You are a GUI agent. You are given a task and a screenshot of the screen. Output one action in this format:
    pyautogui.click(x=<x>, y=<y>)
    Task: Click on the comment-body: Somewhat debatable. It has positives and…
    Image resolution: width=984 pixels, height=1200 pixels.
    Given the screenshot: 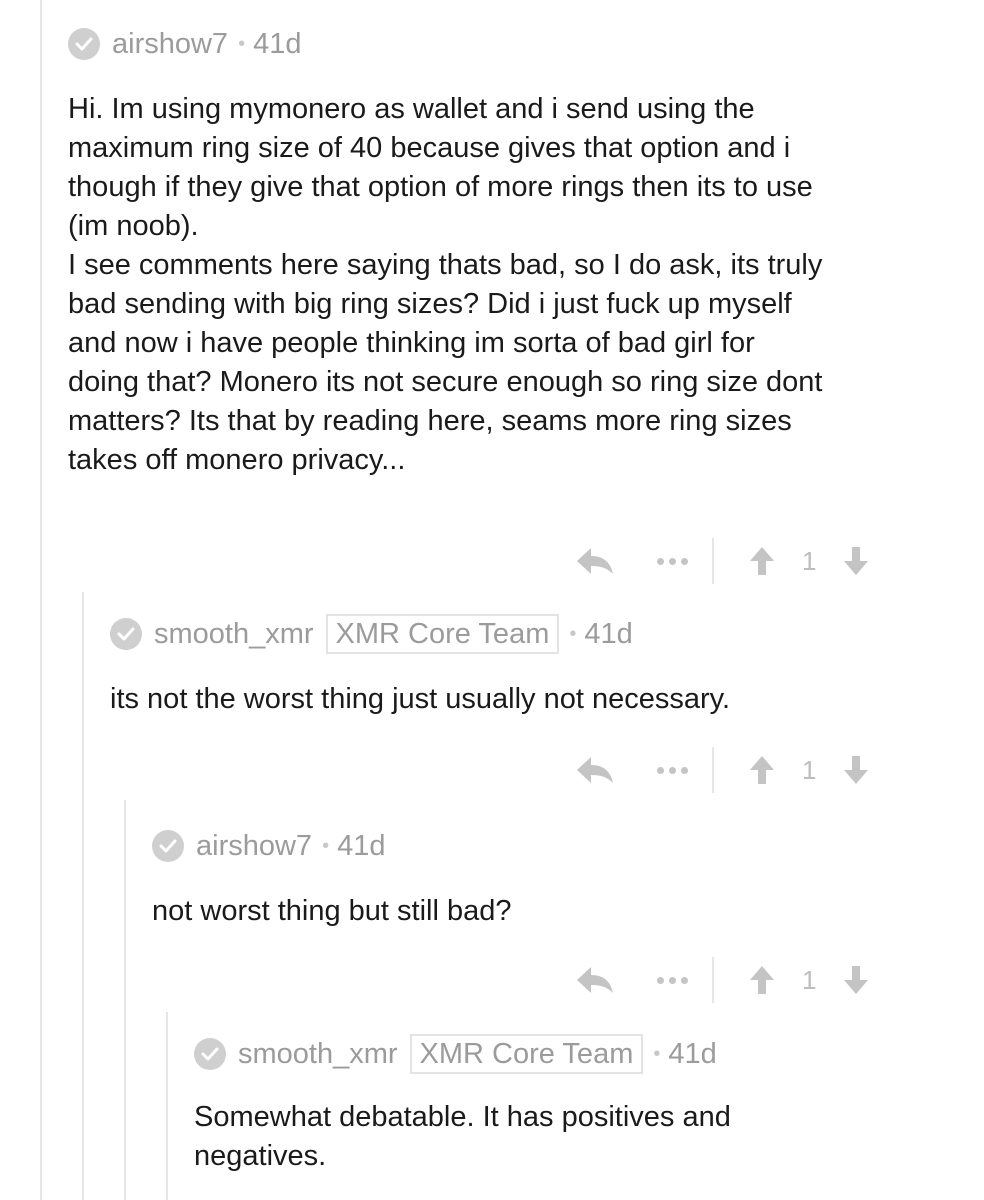 What is the action you would take?
    pyautogui.click(x=462, y=1136)
    